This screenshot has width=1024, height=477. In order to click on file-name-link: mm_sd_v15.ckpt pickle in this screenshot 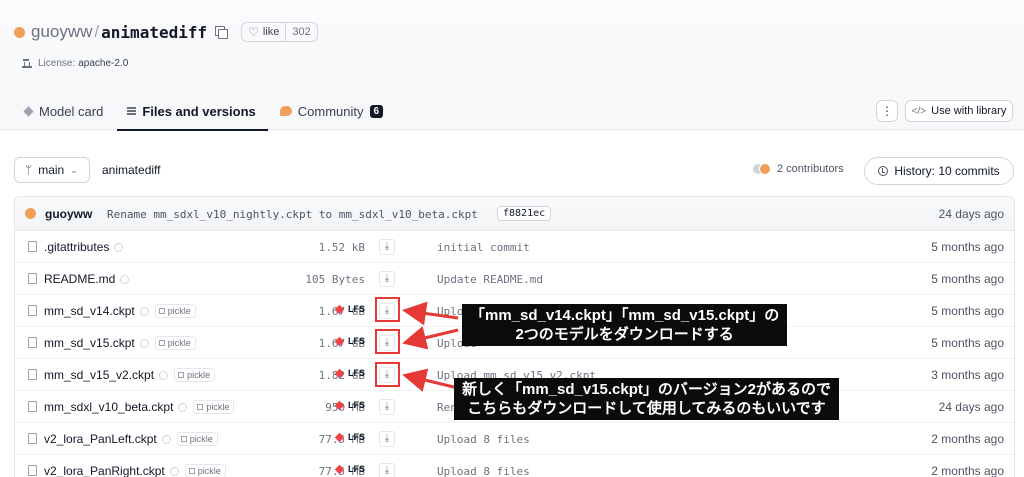, I will do `click(120, 343)`.